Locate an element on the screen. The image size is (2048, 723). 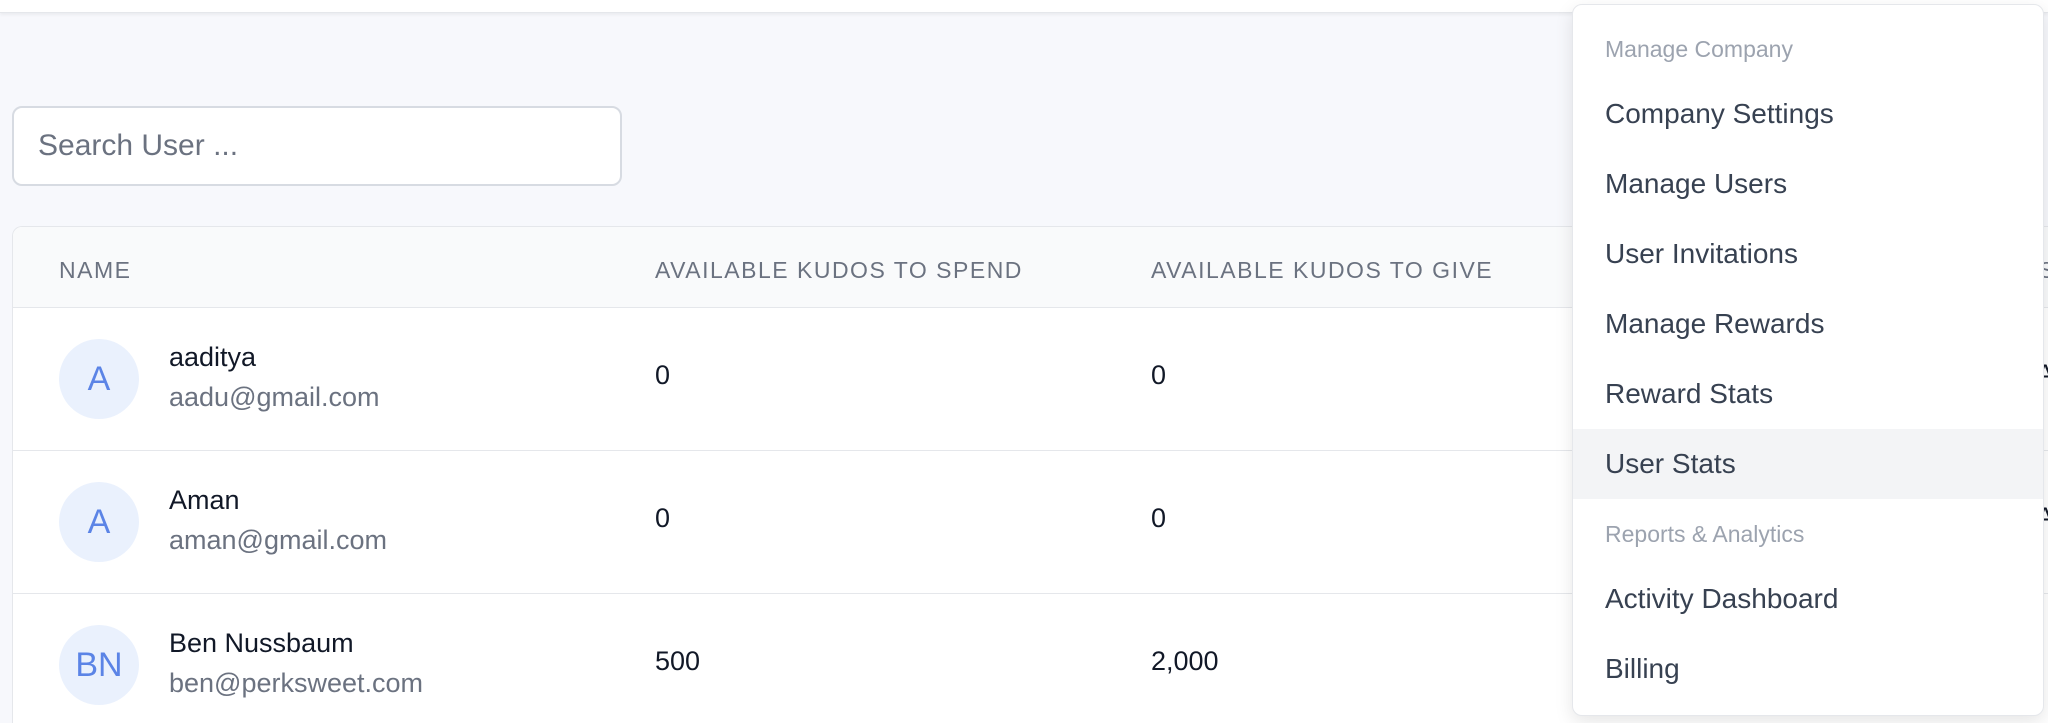
menu-section-reports-analytics: Reports & Analytics is located at coordinates (1705, 534).